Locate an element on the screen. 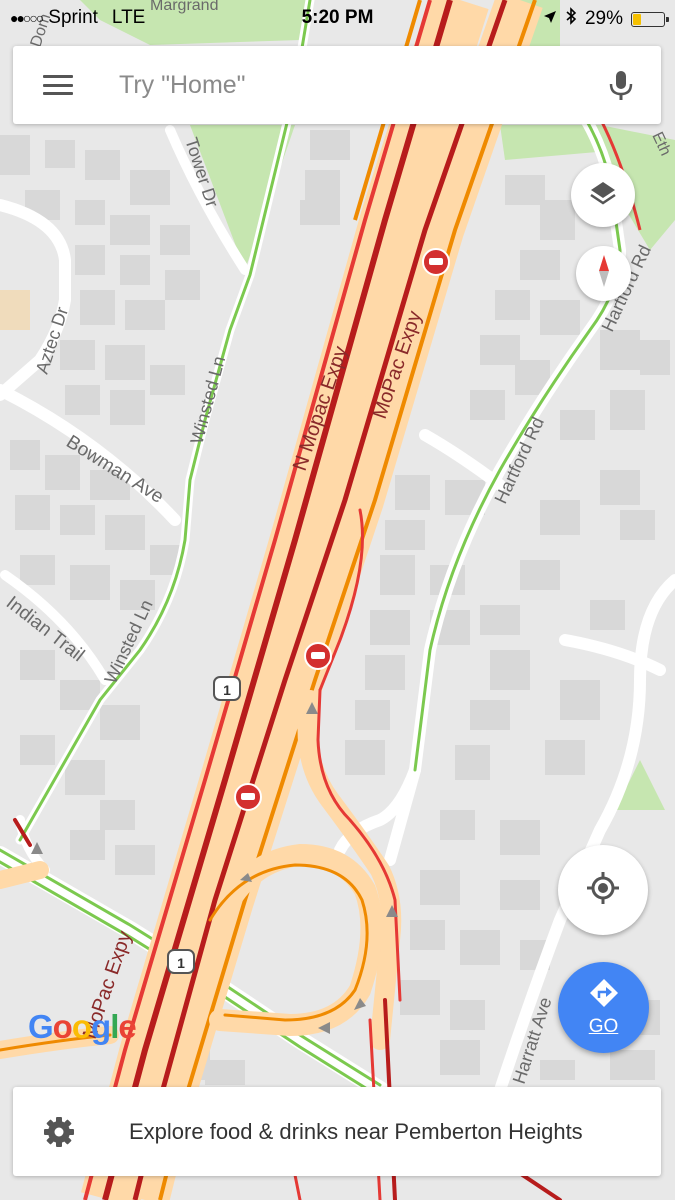 This screenshot has height=1200, width=675. my-location-button is located at coordinates (603, 890).